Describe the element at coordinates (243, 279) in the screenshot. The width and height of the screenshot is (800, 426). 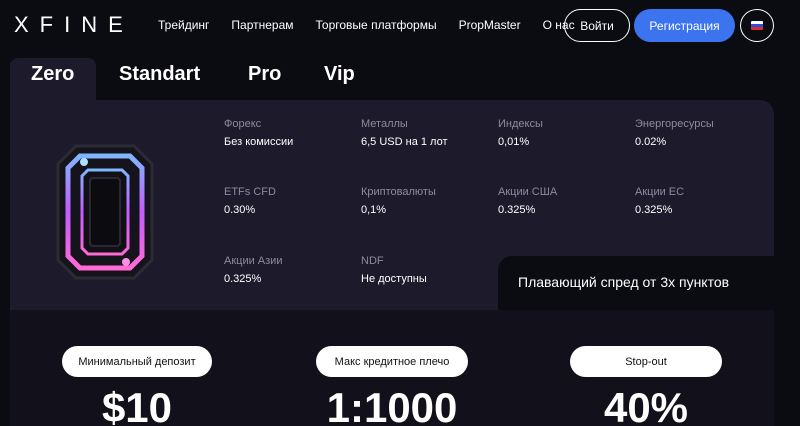
I see `asia-stocks-value: 0.325%` at that location.